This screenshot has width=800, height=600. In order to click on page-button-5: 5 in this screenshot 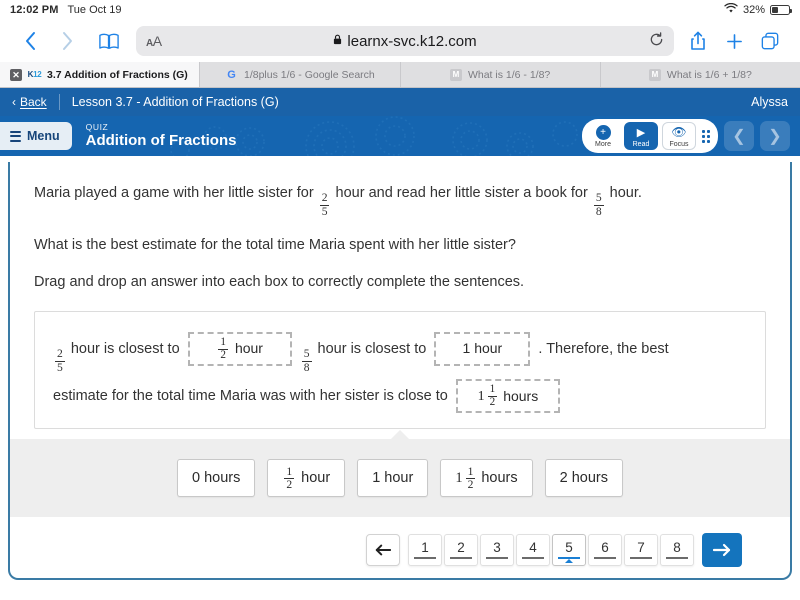, I will do `click(569, 550)`.